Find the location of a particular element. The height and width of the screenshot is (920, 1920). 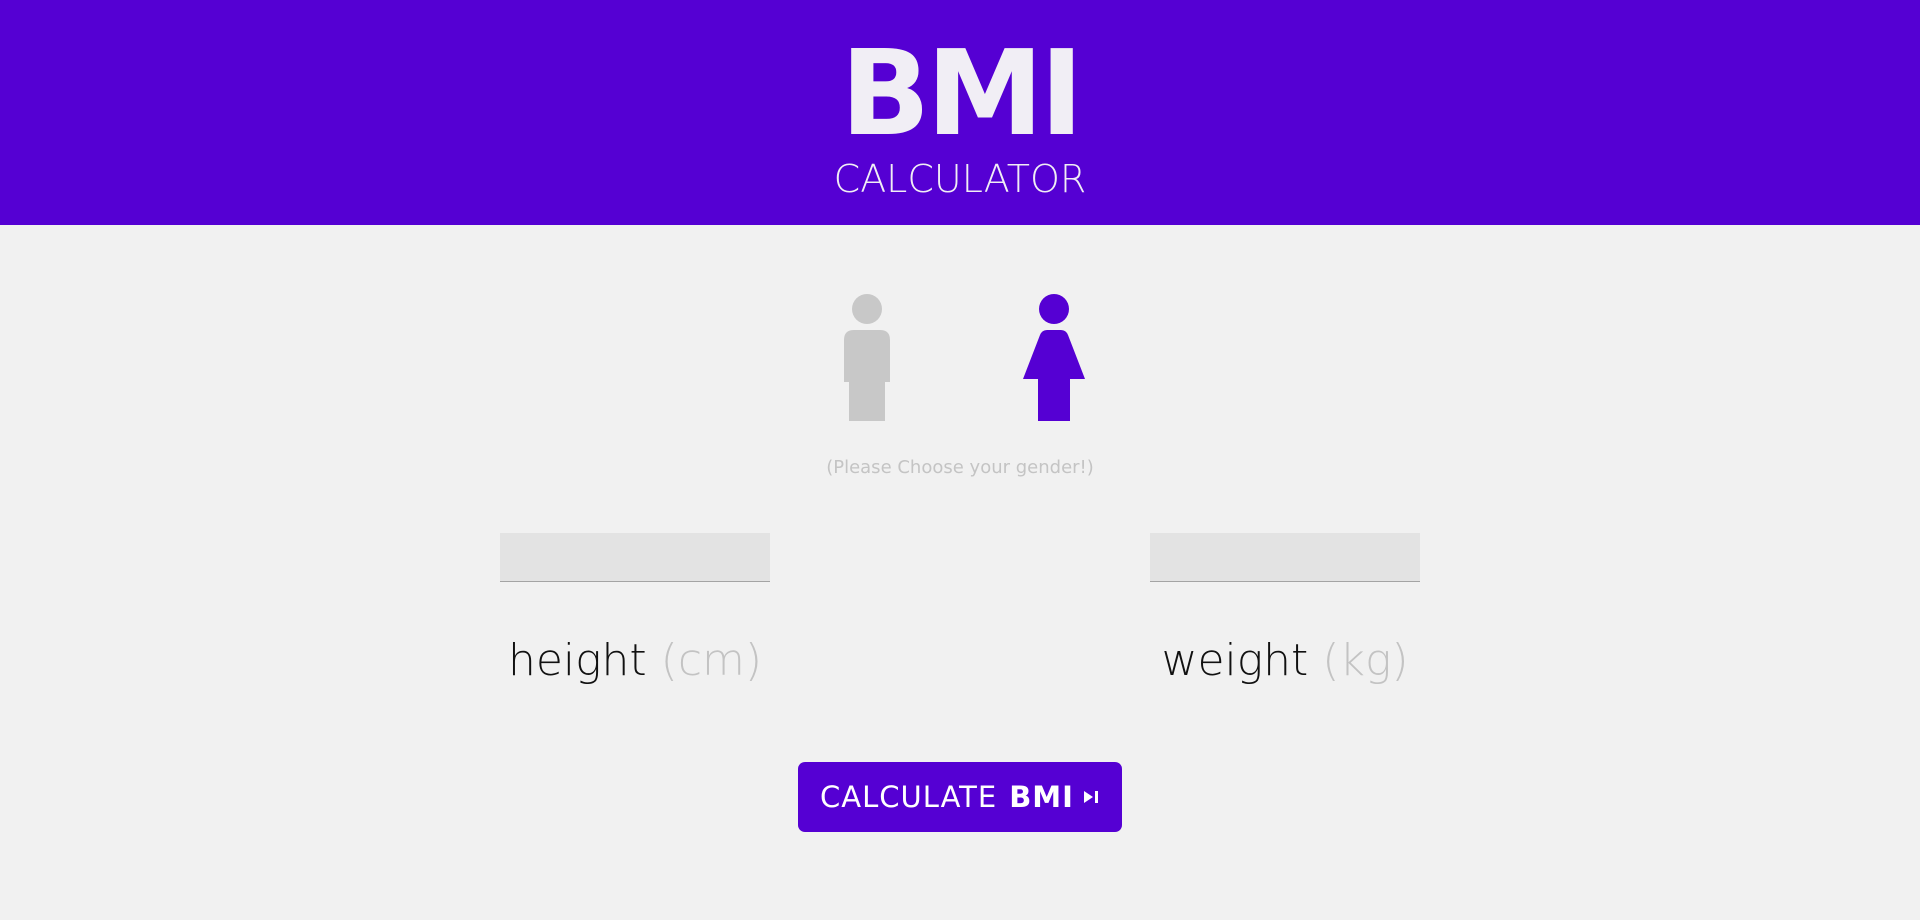

female-icon is located at coordinates (1054, 357).